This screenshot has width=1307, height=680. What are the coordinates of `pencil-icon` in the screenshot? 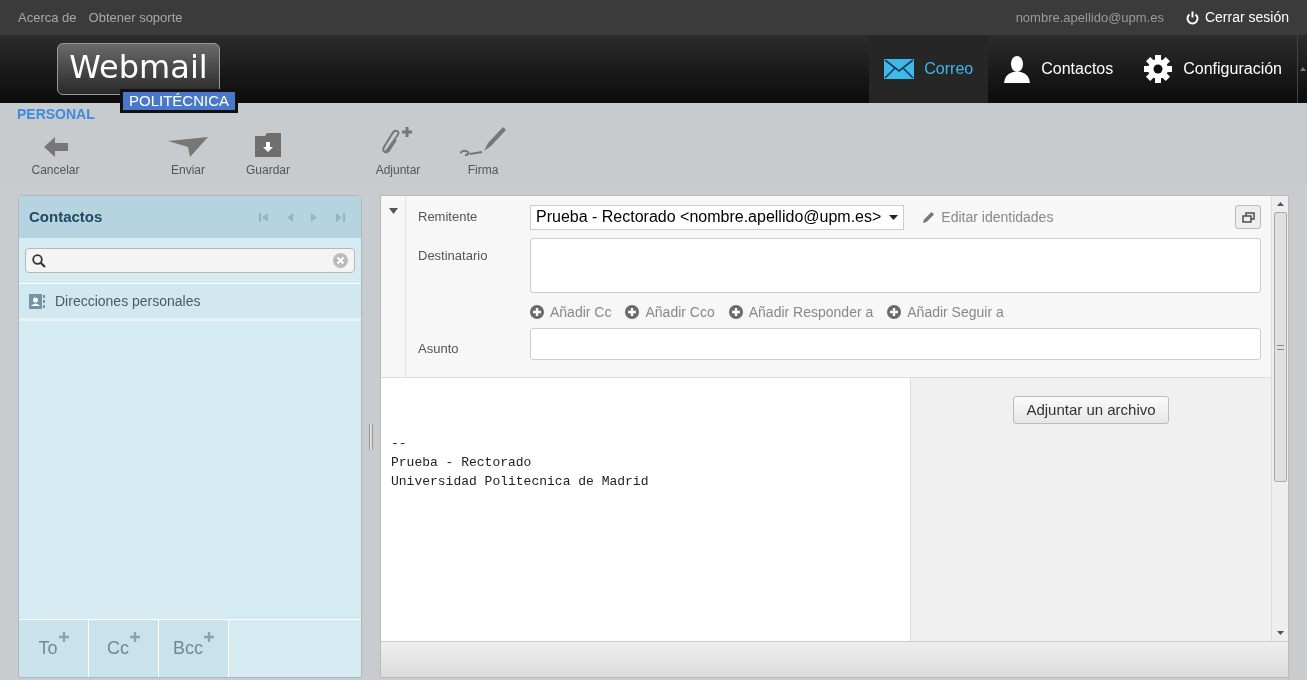 It's located at (929, 217).